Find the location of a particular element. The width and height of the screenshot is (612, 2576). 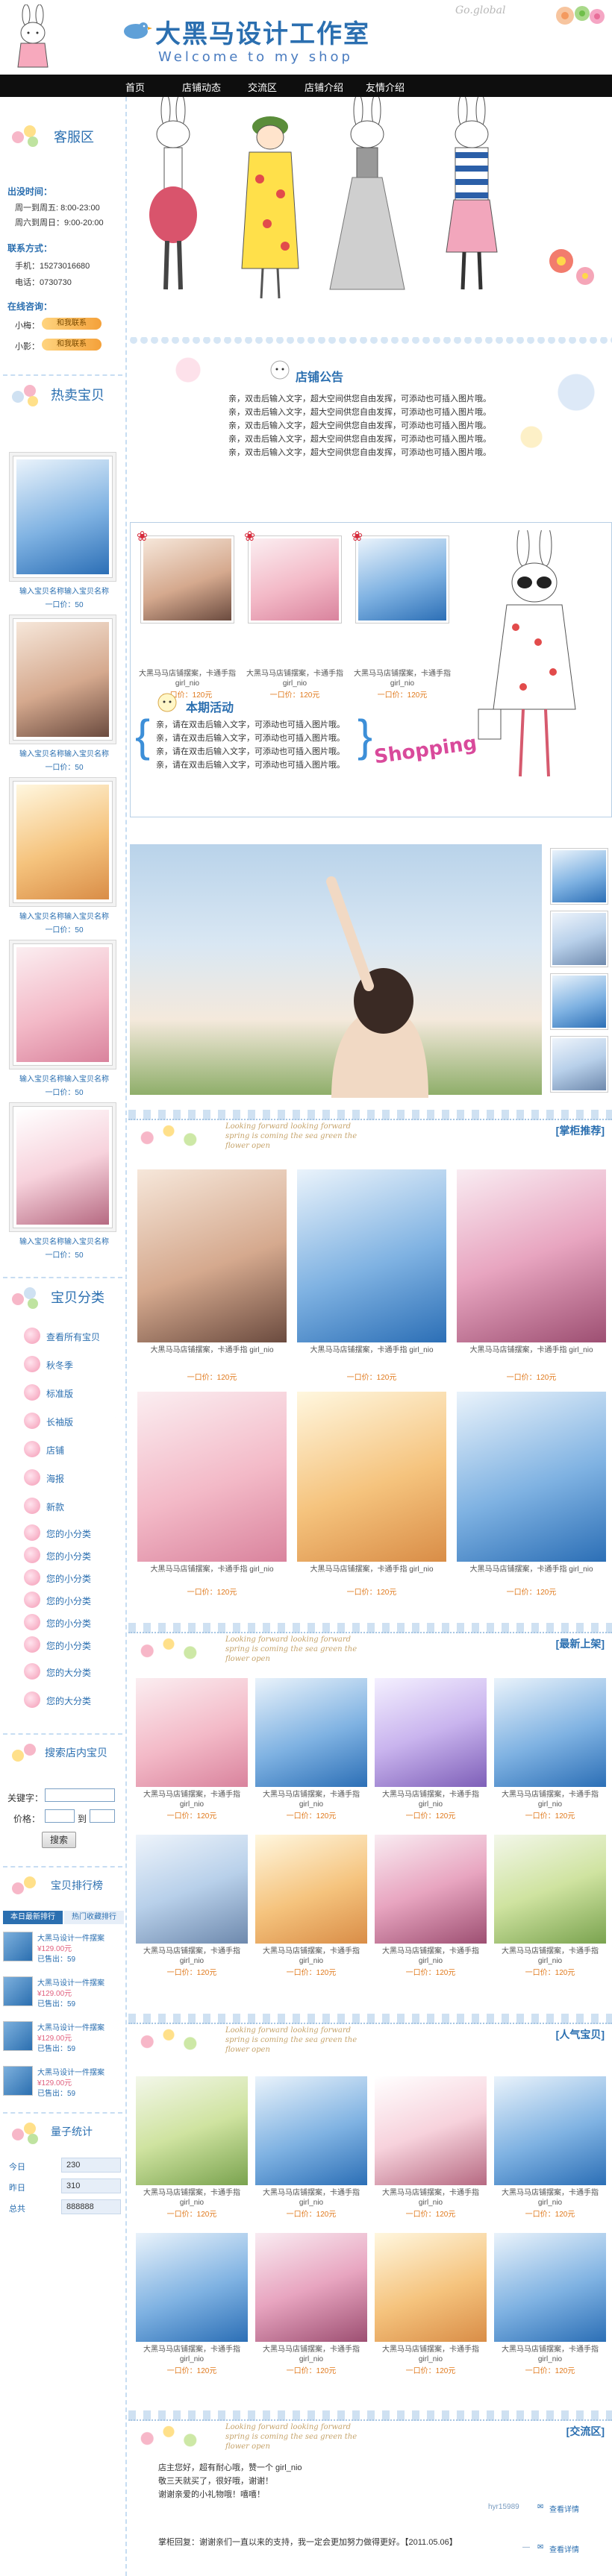

category-item: 新款 is located at coordinates (71, 1505).